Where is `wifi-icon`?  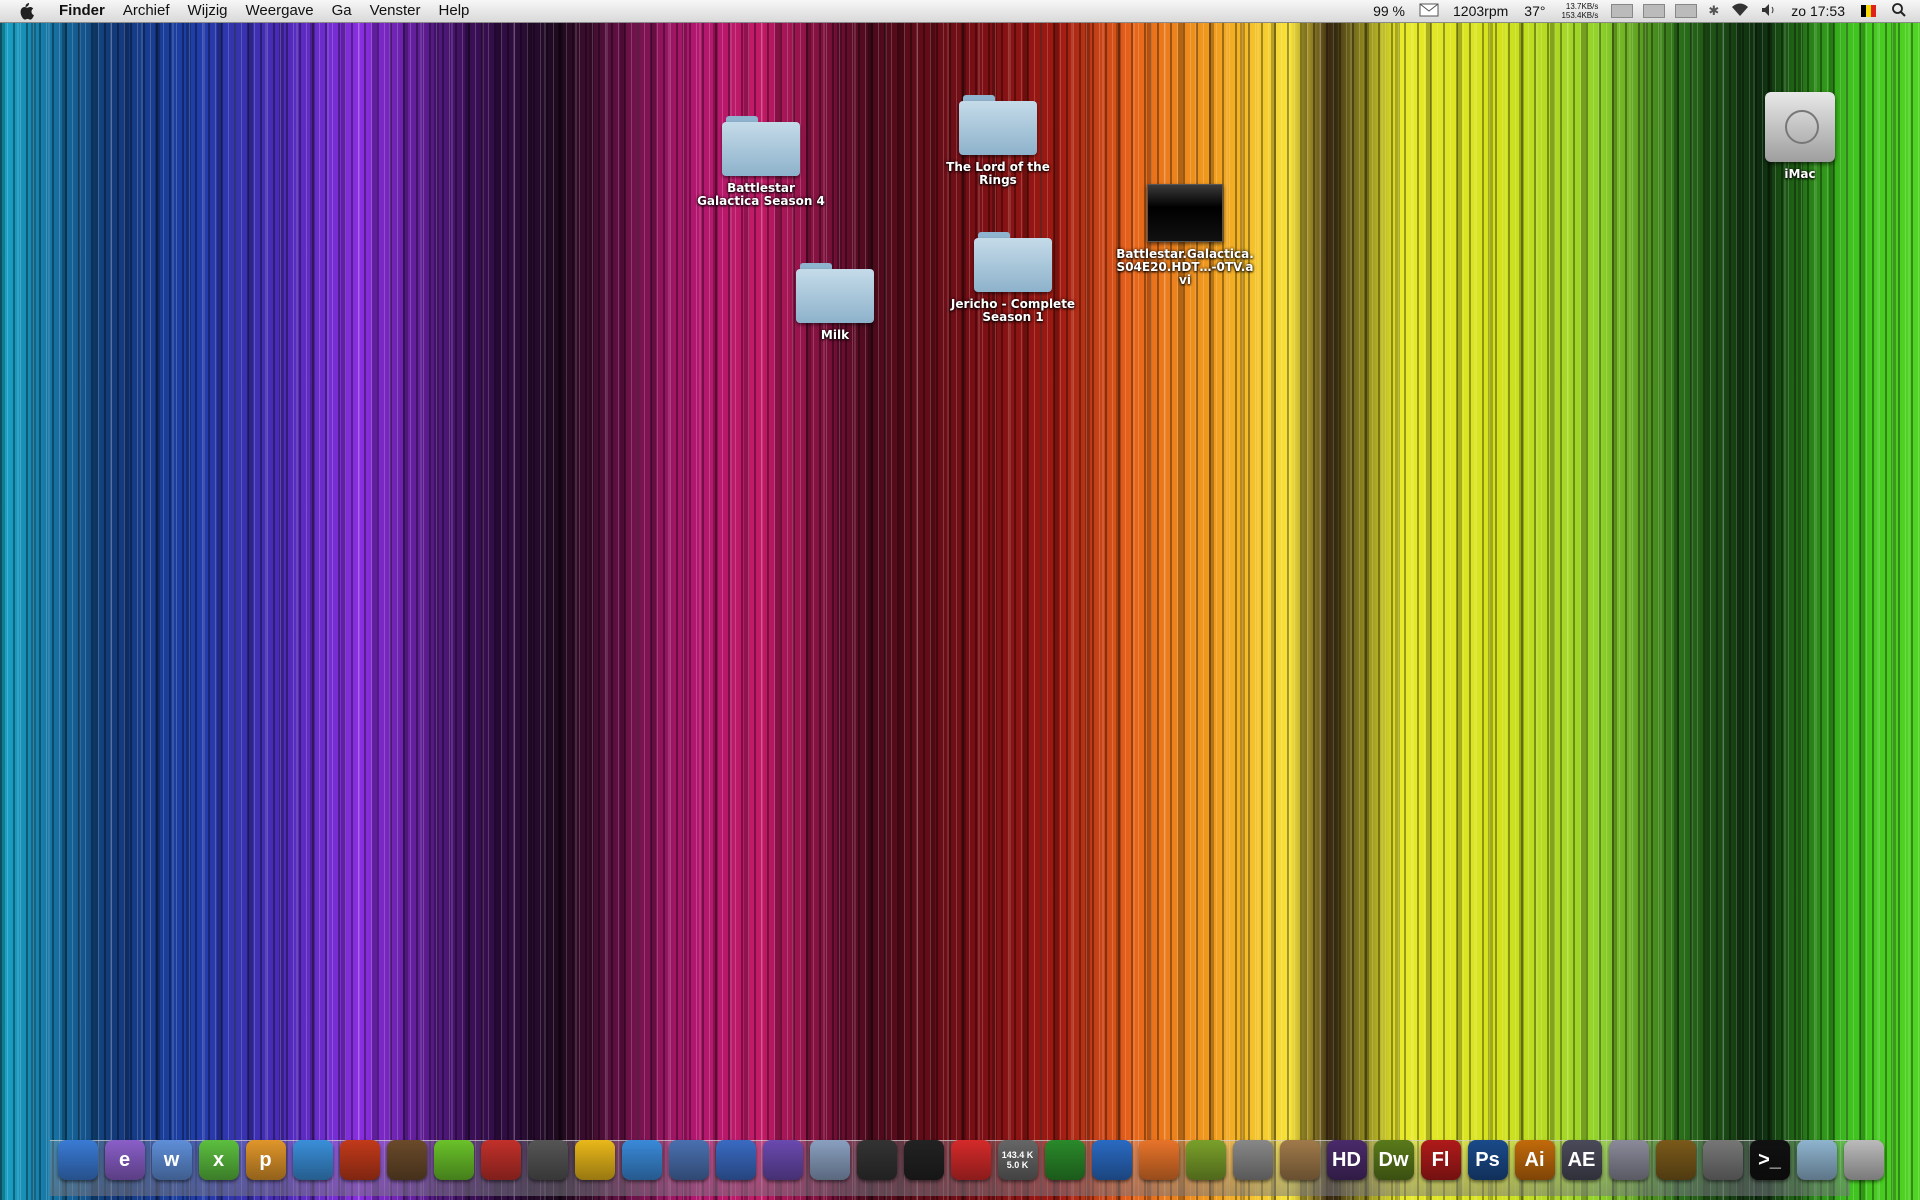
wifi-icon is located at coordinates (1740, 11).